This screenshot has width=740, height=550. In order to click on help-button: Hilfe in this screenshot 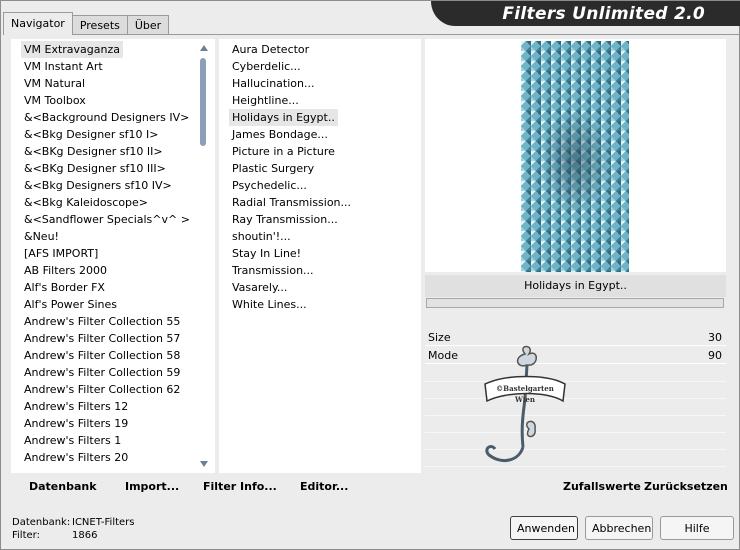, I will do `click(697, 528)`.